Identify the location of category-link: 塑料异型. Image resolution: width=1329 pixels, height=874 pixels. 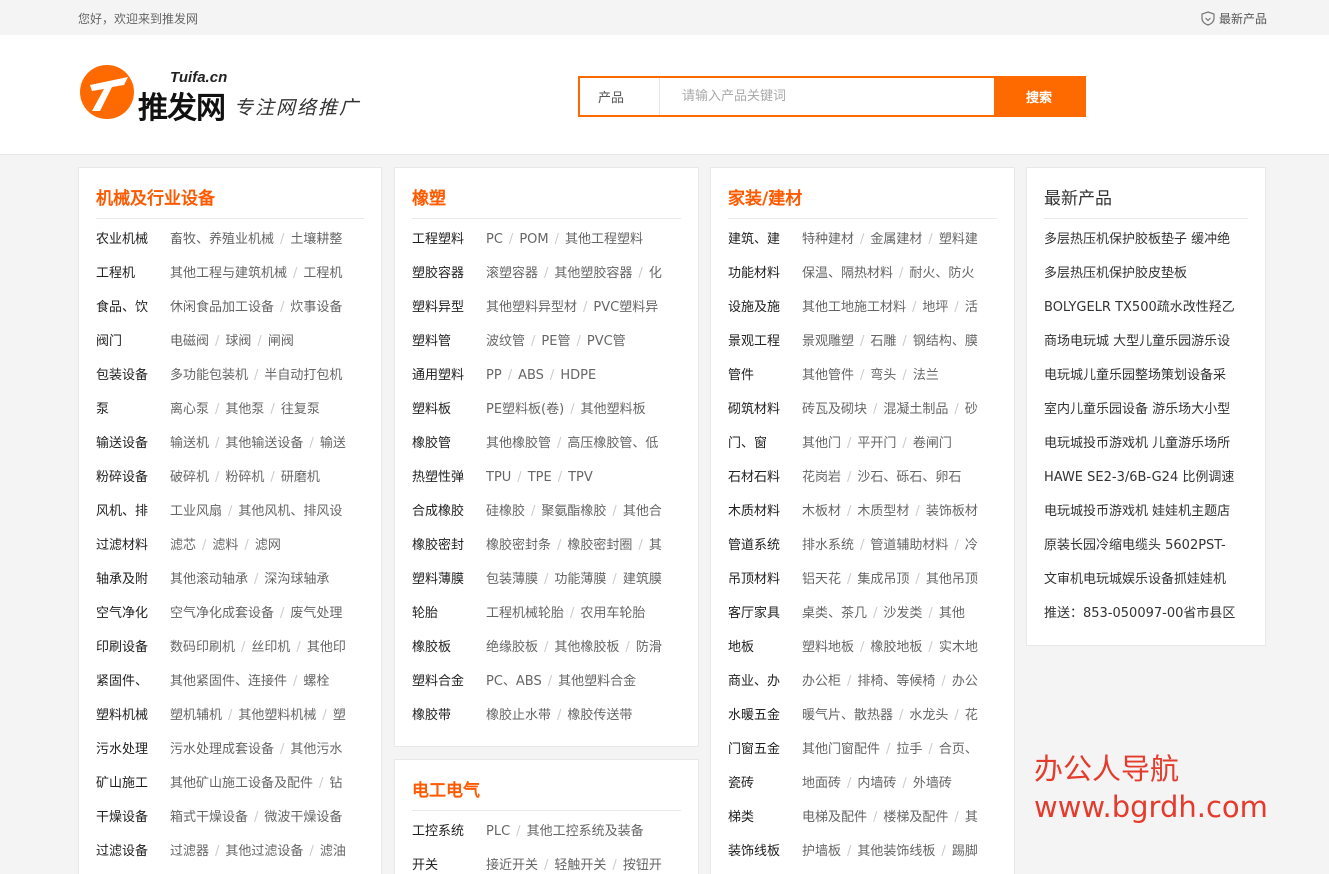
(449, 308).